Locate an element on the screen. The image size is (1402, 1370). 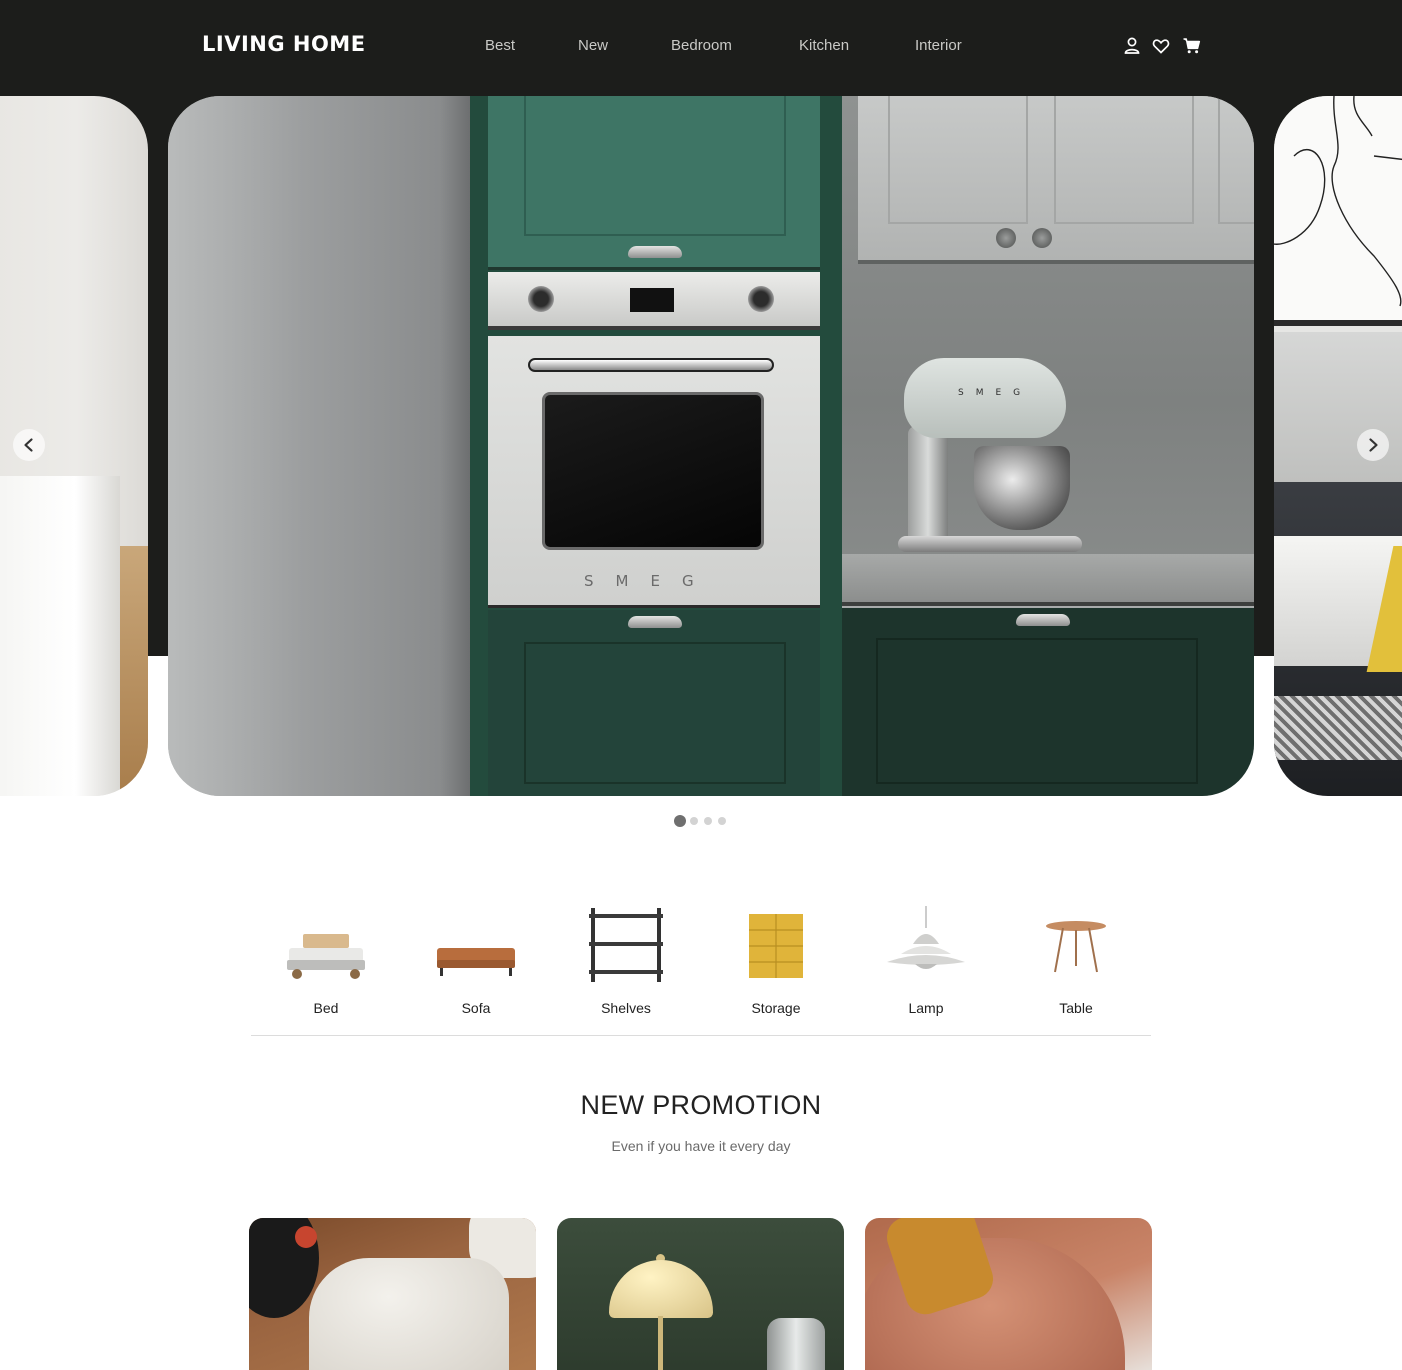
upper-green-cabinet is located at coordinates (654, 183).